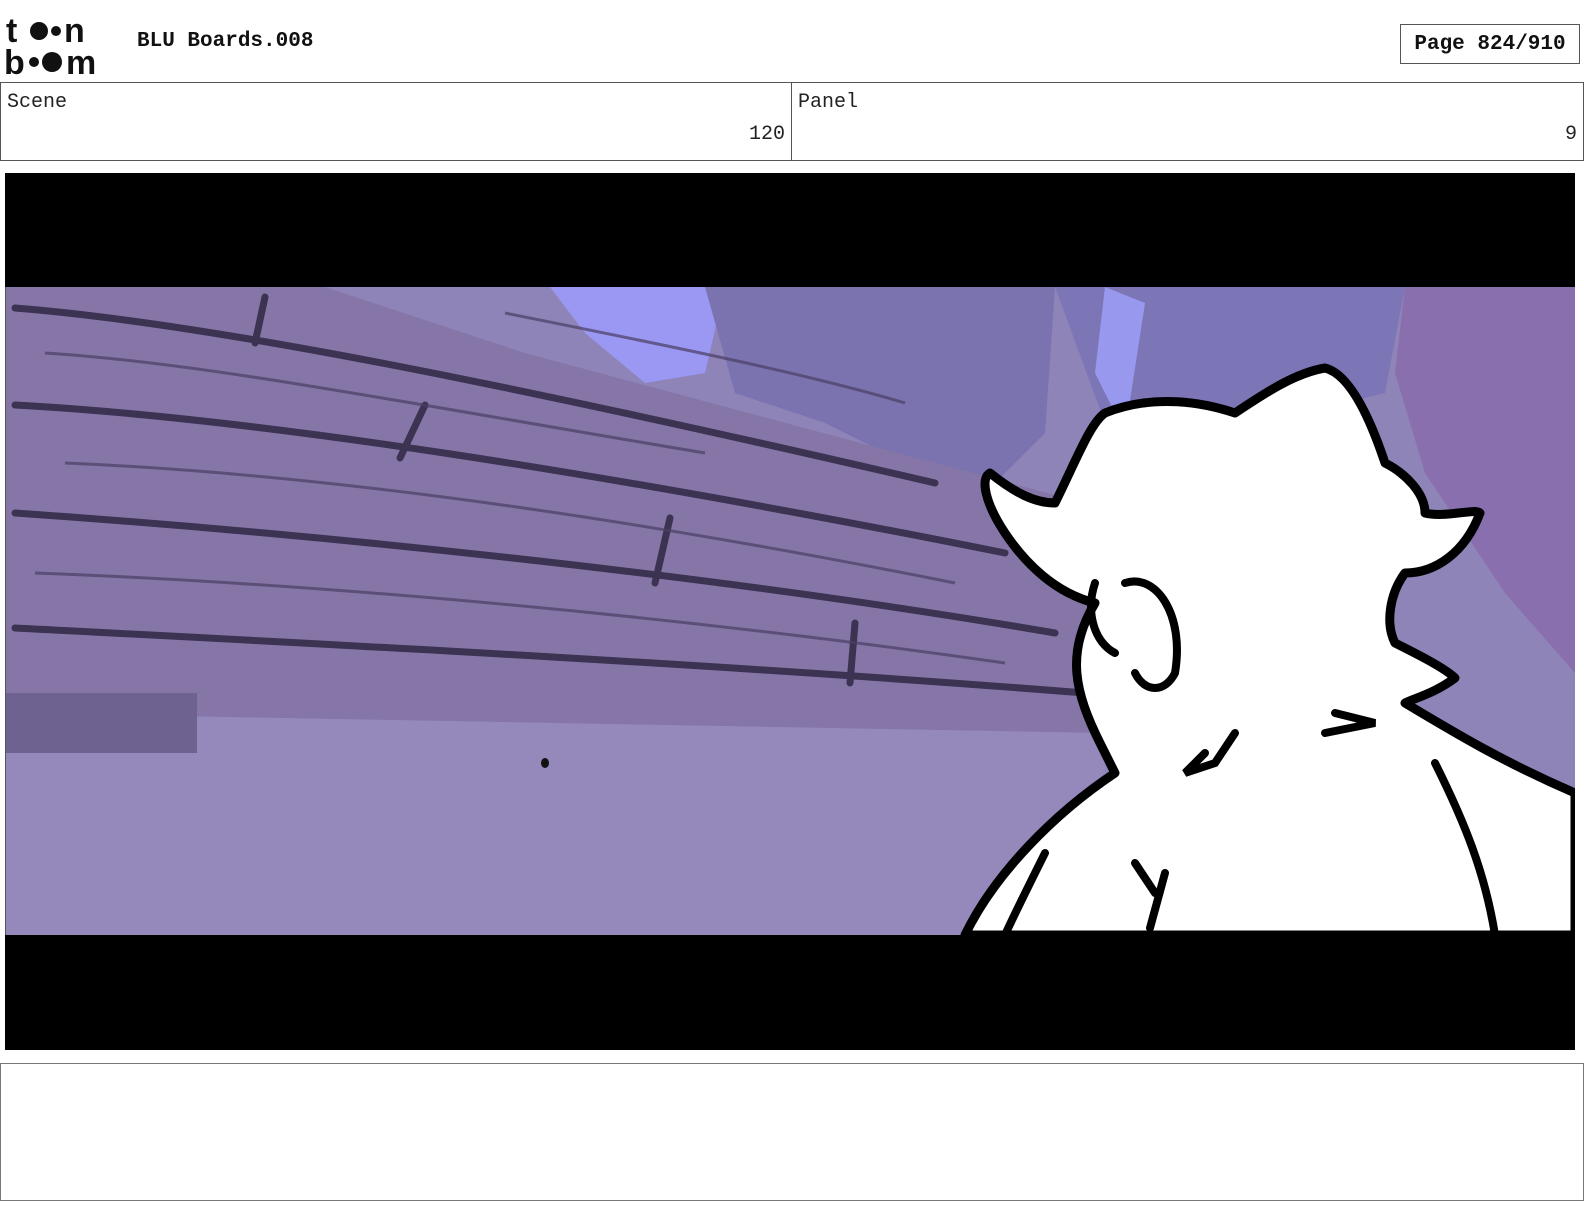  What do you see at coordinates (60, 47) in the screenshot?
I see `toon-boom-logo: t n b m` at bounding box center [60, 47].